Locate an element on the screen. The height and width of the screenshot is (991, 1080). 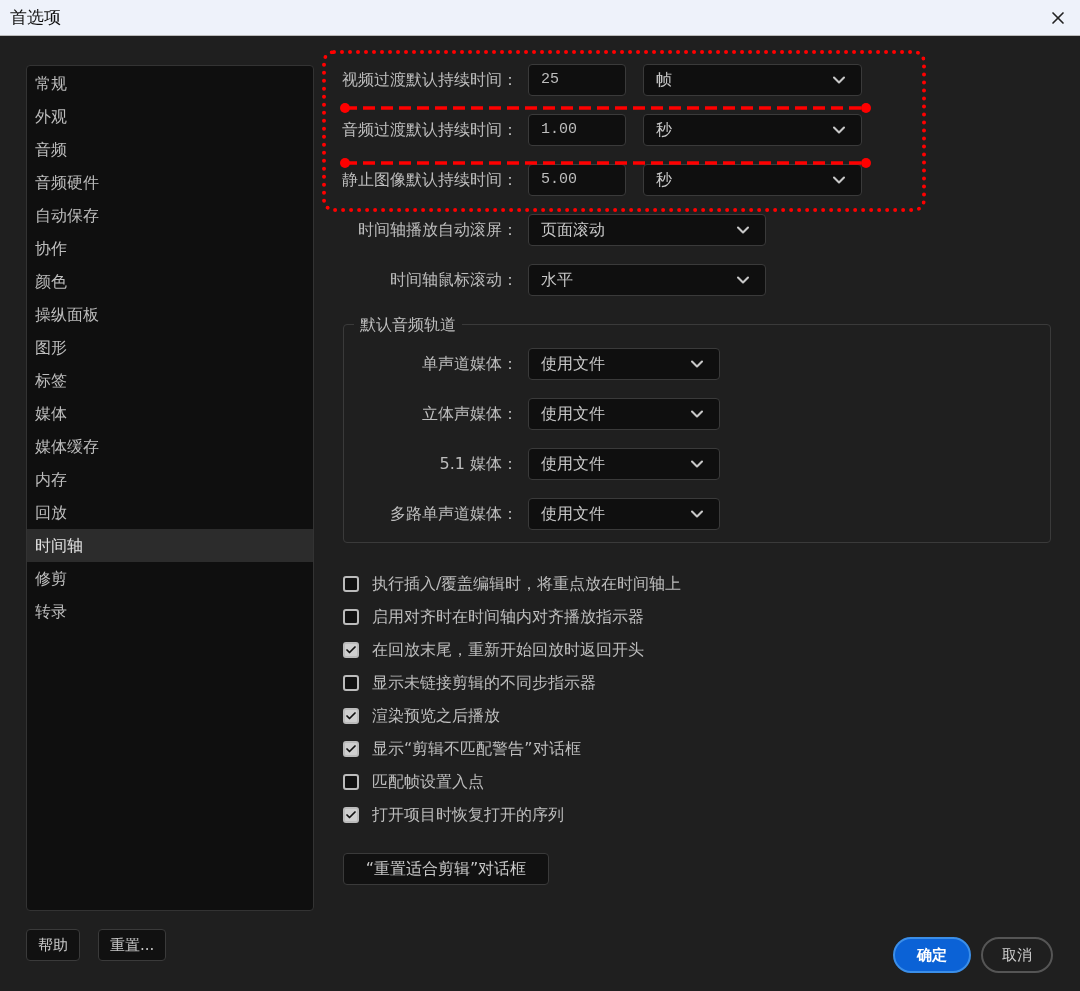
sidebar-item: 时间轴 is located at coordinates (170, 545).